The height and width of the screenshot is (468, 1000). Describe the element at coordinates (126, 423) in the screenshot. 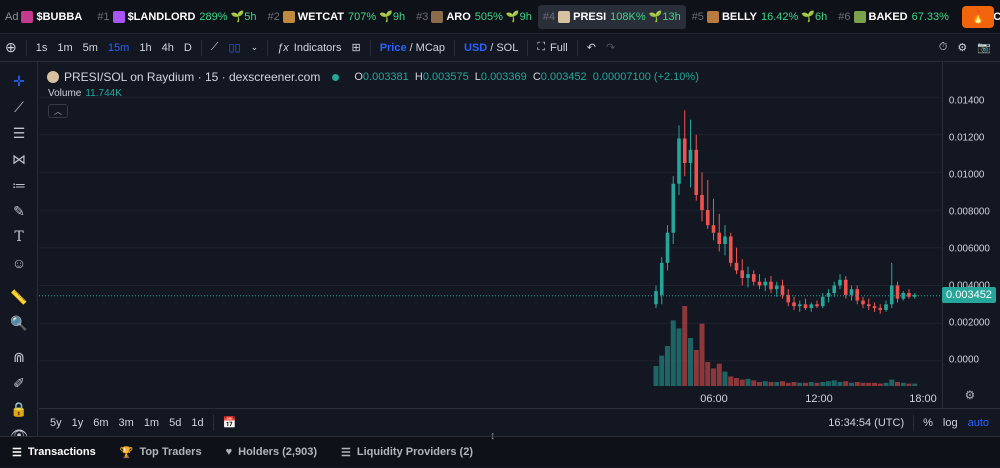

I see `range-3m: 3m` at that location.